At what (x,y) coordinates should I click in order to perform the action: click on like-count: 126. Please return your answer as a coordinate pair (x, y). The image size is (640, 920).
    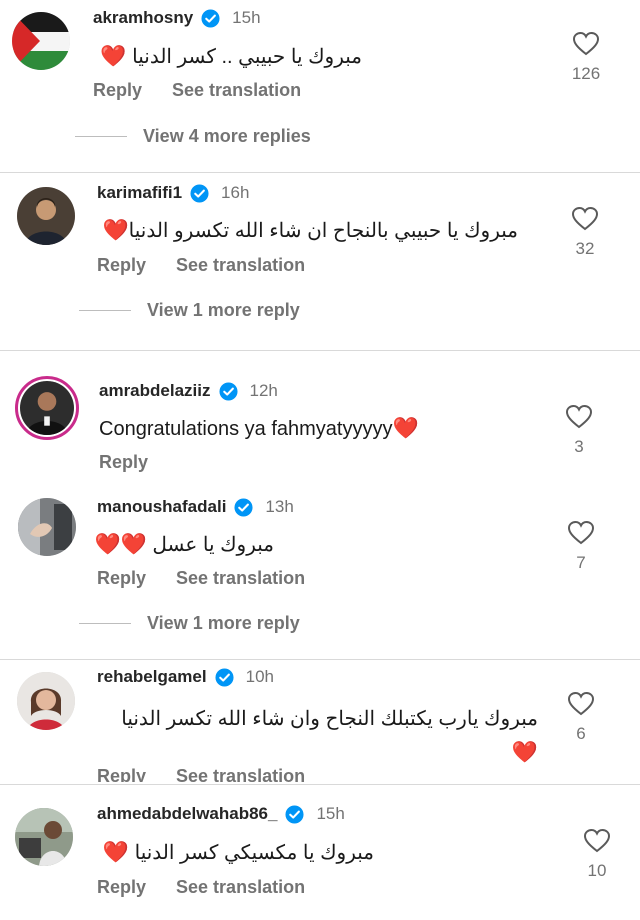
    Looking at the image, I should click on (586, 73).